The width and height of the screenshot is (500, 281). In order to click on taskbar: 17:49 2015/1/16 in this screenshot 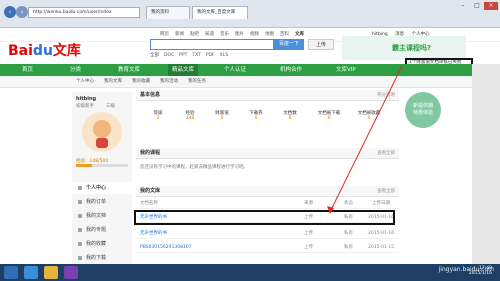, I will do `click(250, 272)`.